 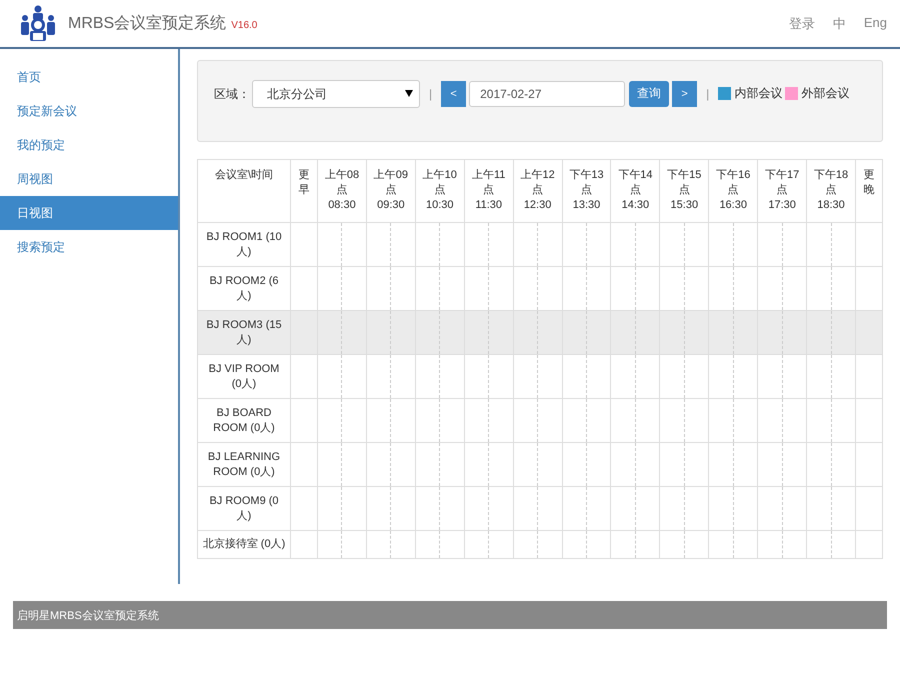 What do you see at coordinates (89, 213) in the screenshot?
I see `sidebar-item: 日视图` at bounding box center [89, 213].